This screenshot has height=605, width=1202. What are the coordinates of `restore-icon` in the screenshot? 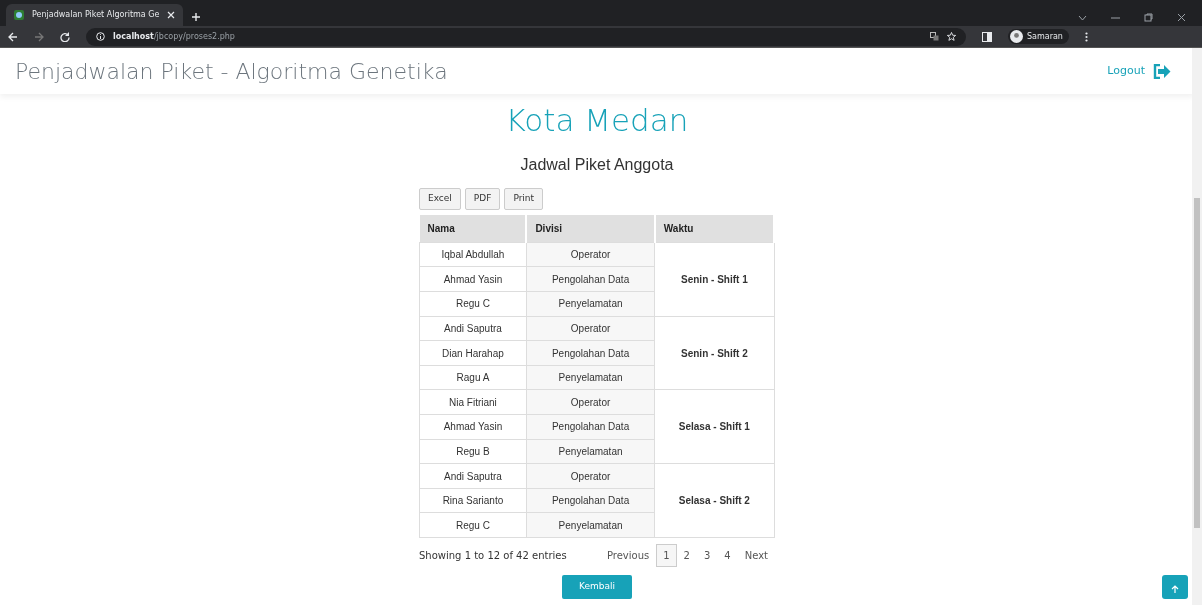 It's located at (1148, 17).